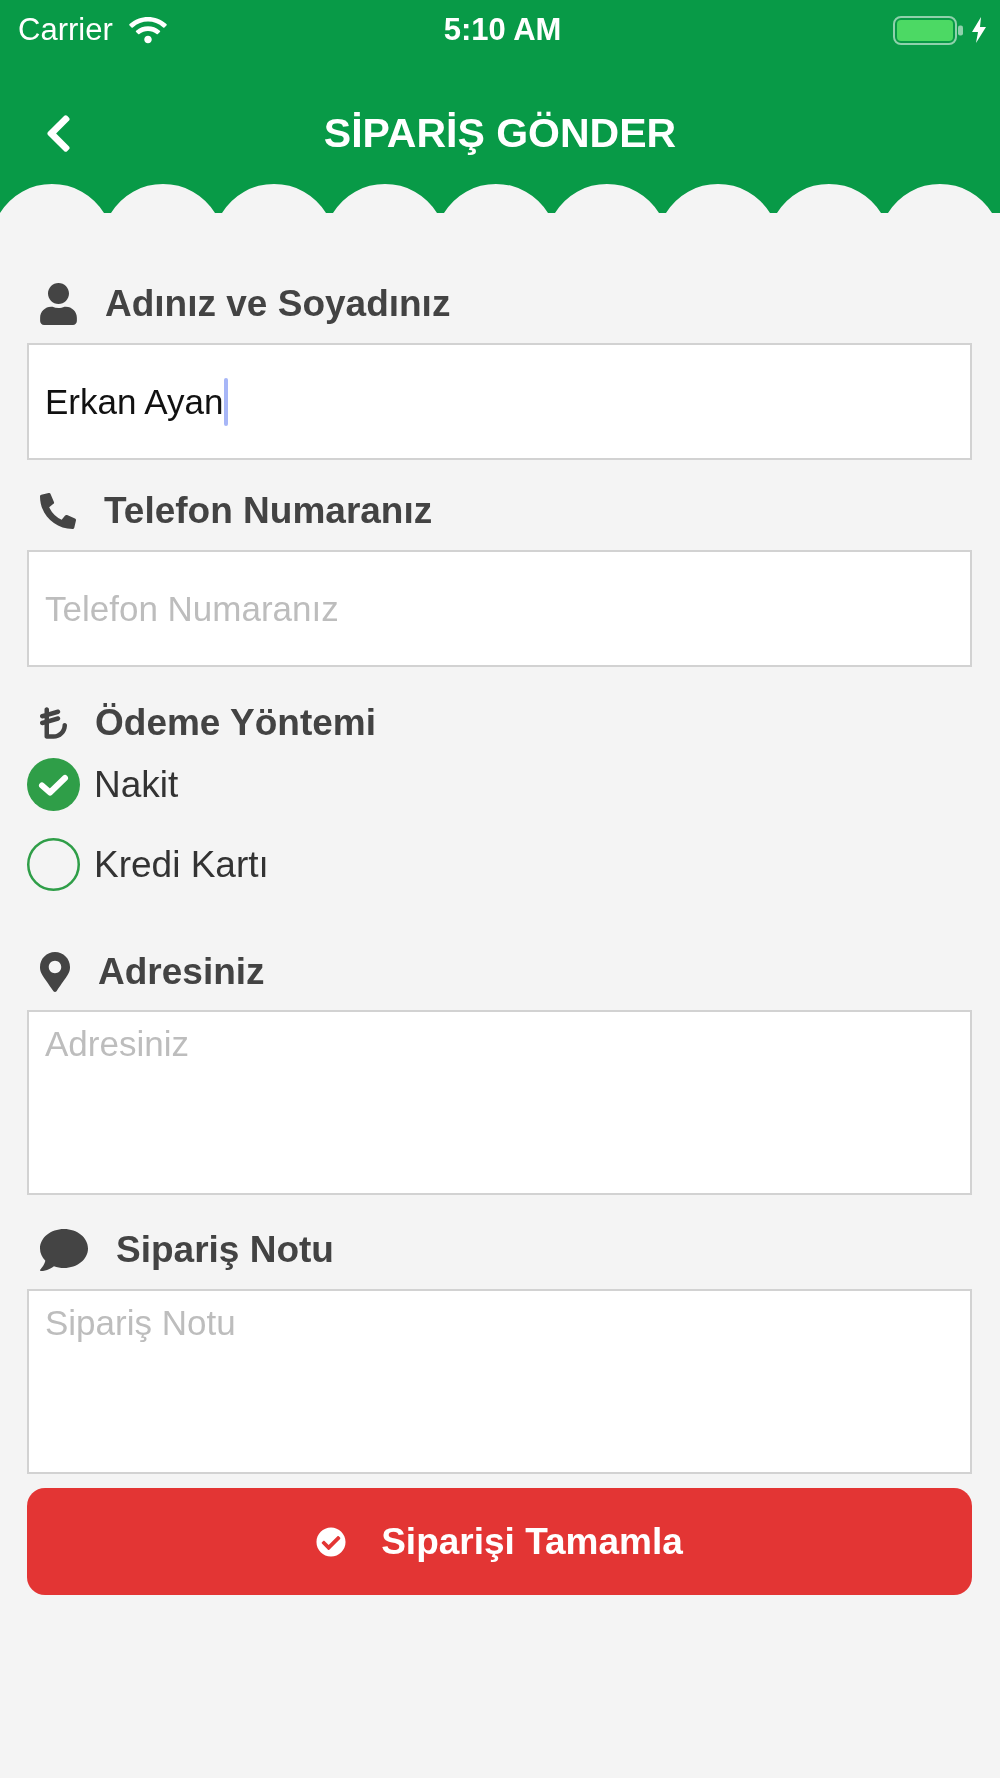  Describe the element at coordinates (181, 972) in the screenshot. I see `field-label: Adresiniz` at that location.